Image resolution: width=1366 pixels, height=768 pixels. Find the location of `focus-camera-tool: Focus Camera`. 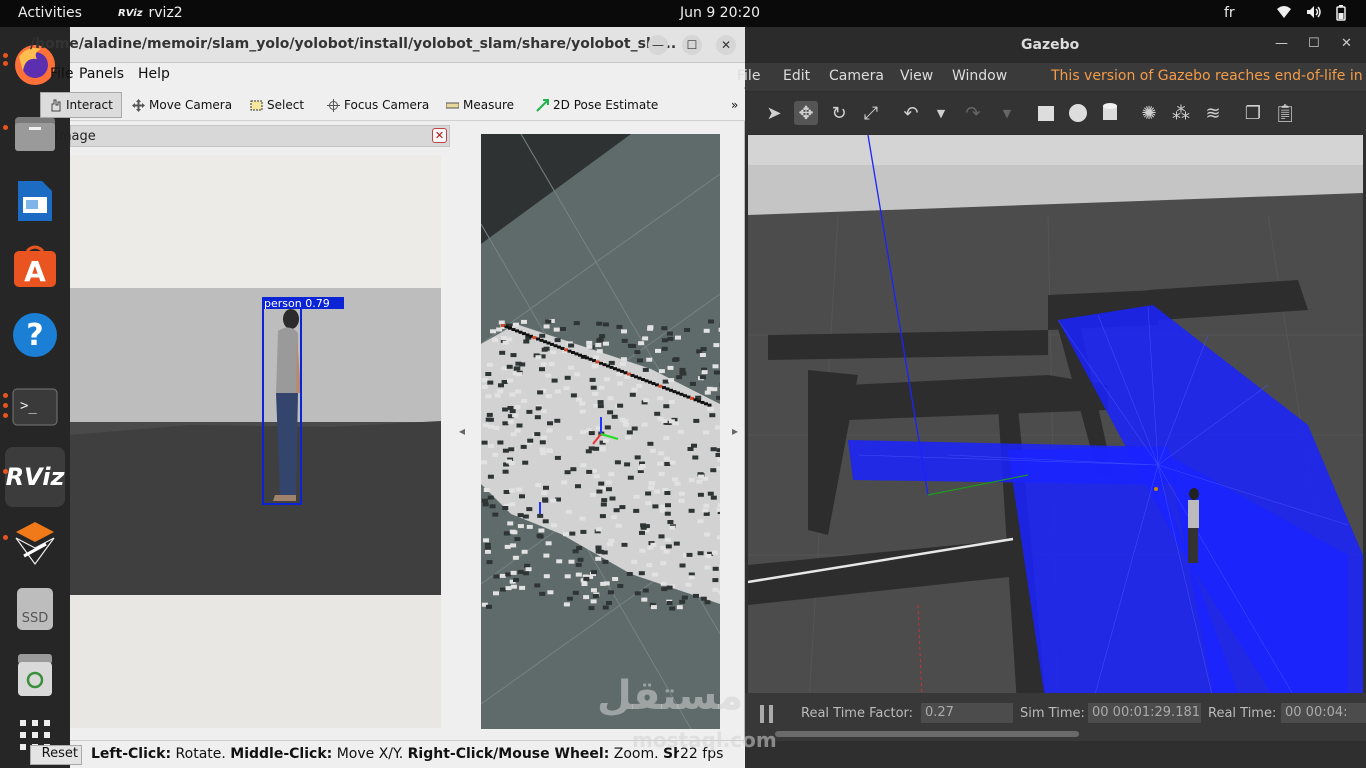

focus-camera-tool: Focus Camera is located at coordinates (378, 105).